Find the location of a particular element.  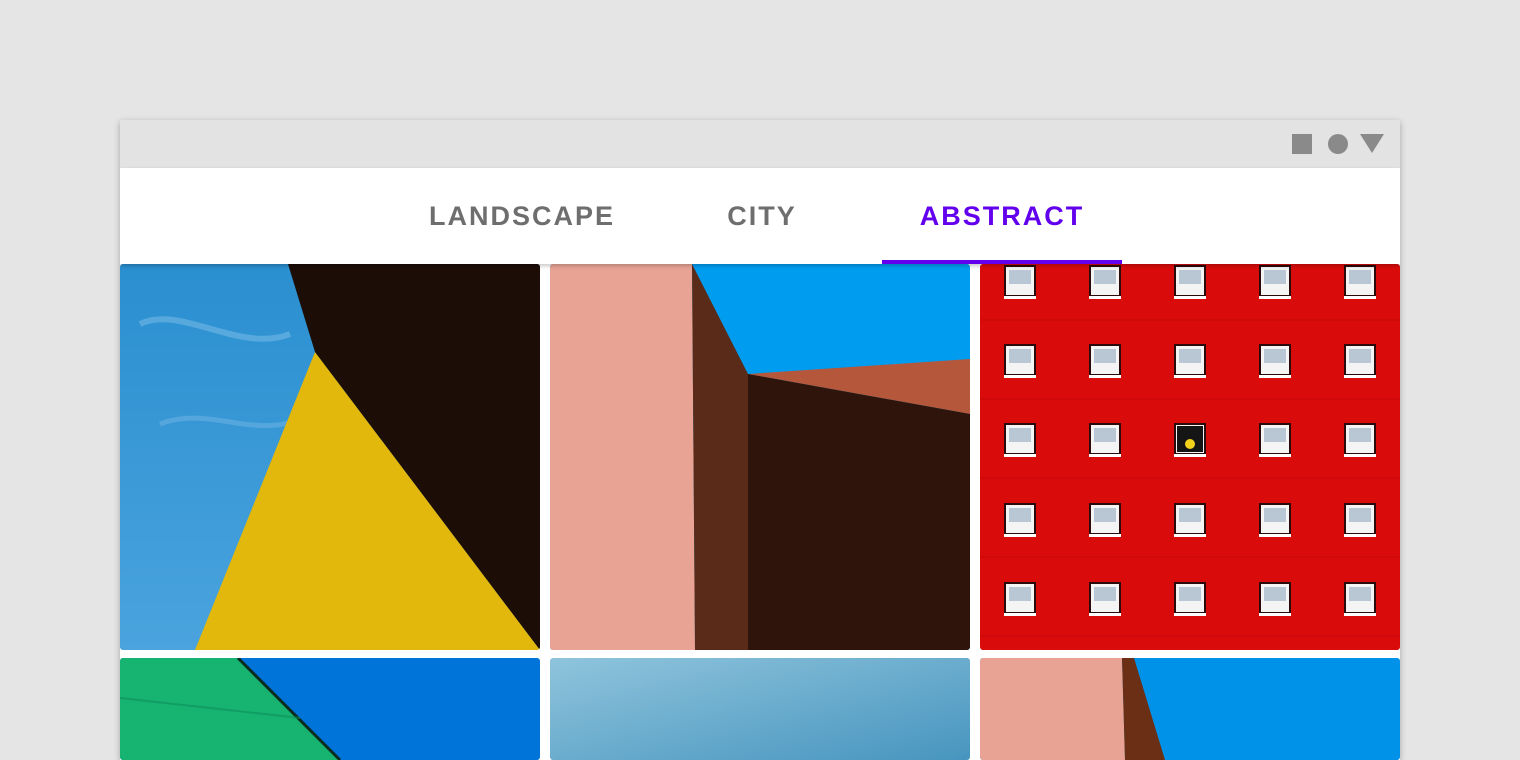

pink-wall-blue-sky-photo is located at coordinates (760, 457).